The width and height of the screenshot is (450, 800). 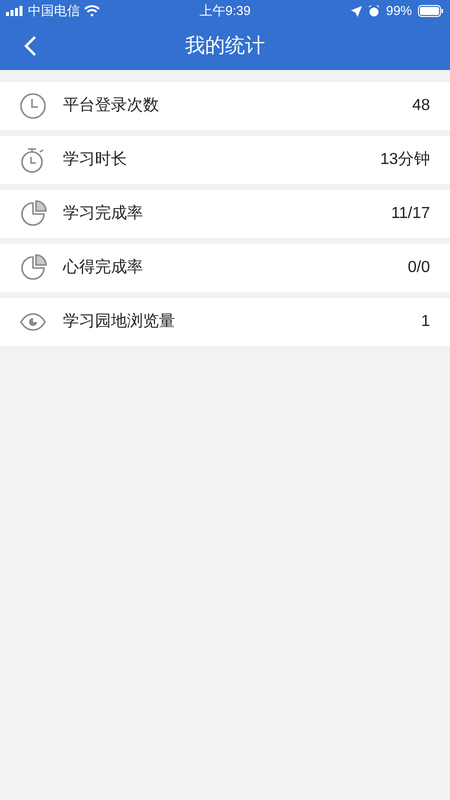 I want to click on page-title: 我的统计, so click(x=225, y=46).